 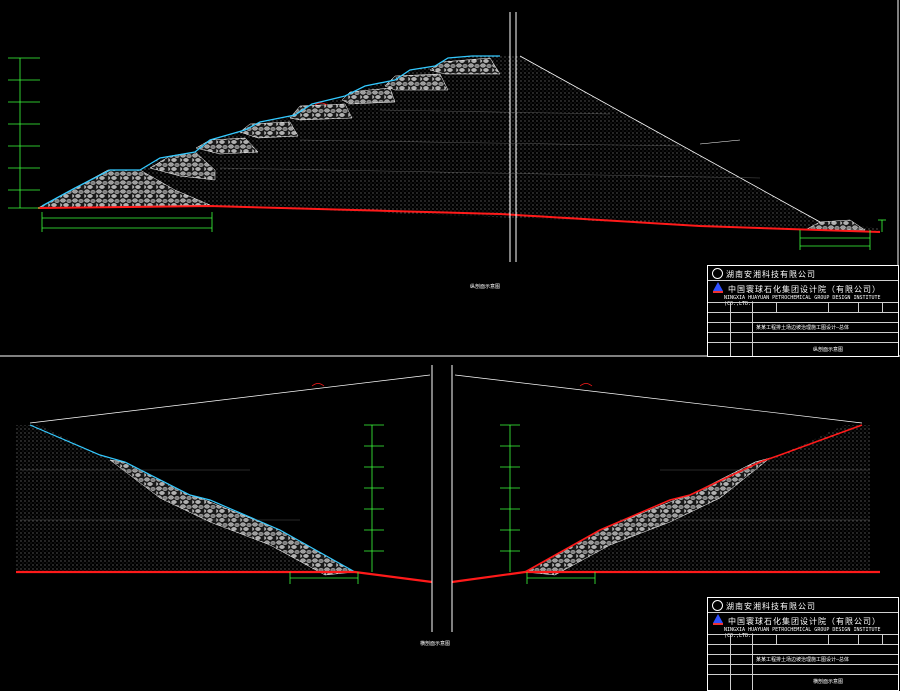 I want to click on top-surface-left, so click(x=230, y=399).